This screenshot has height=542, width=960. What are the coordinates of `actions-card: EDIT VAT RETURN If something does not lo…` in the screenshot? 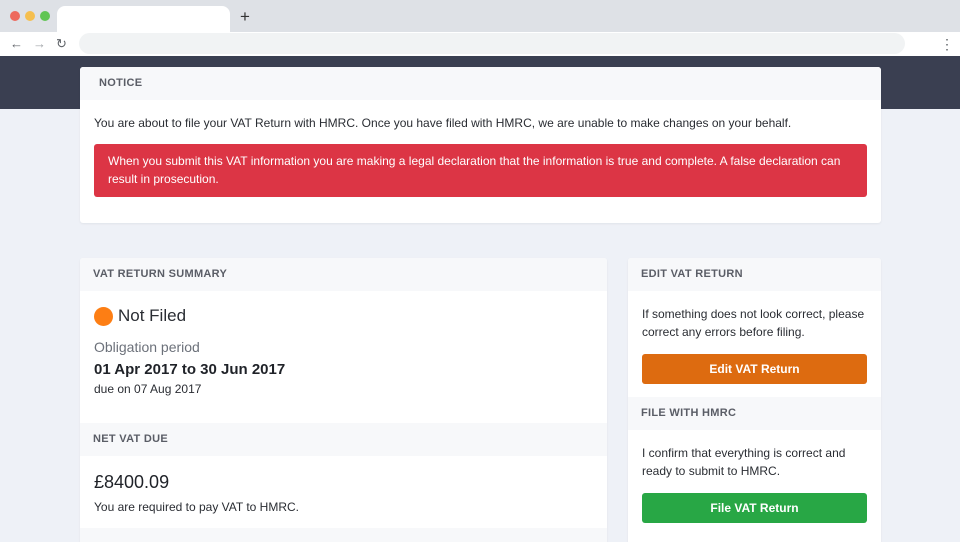 It's located at (754, 400).